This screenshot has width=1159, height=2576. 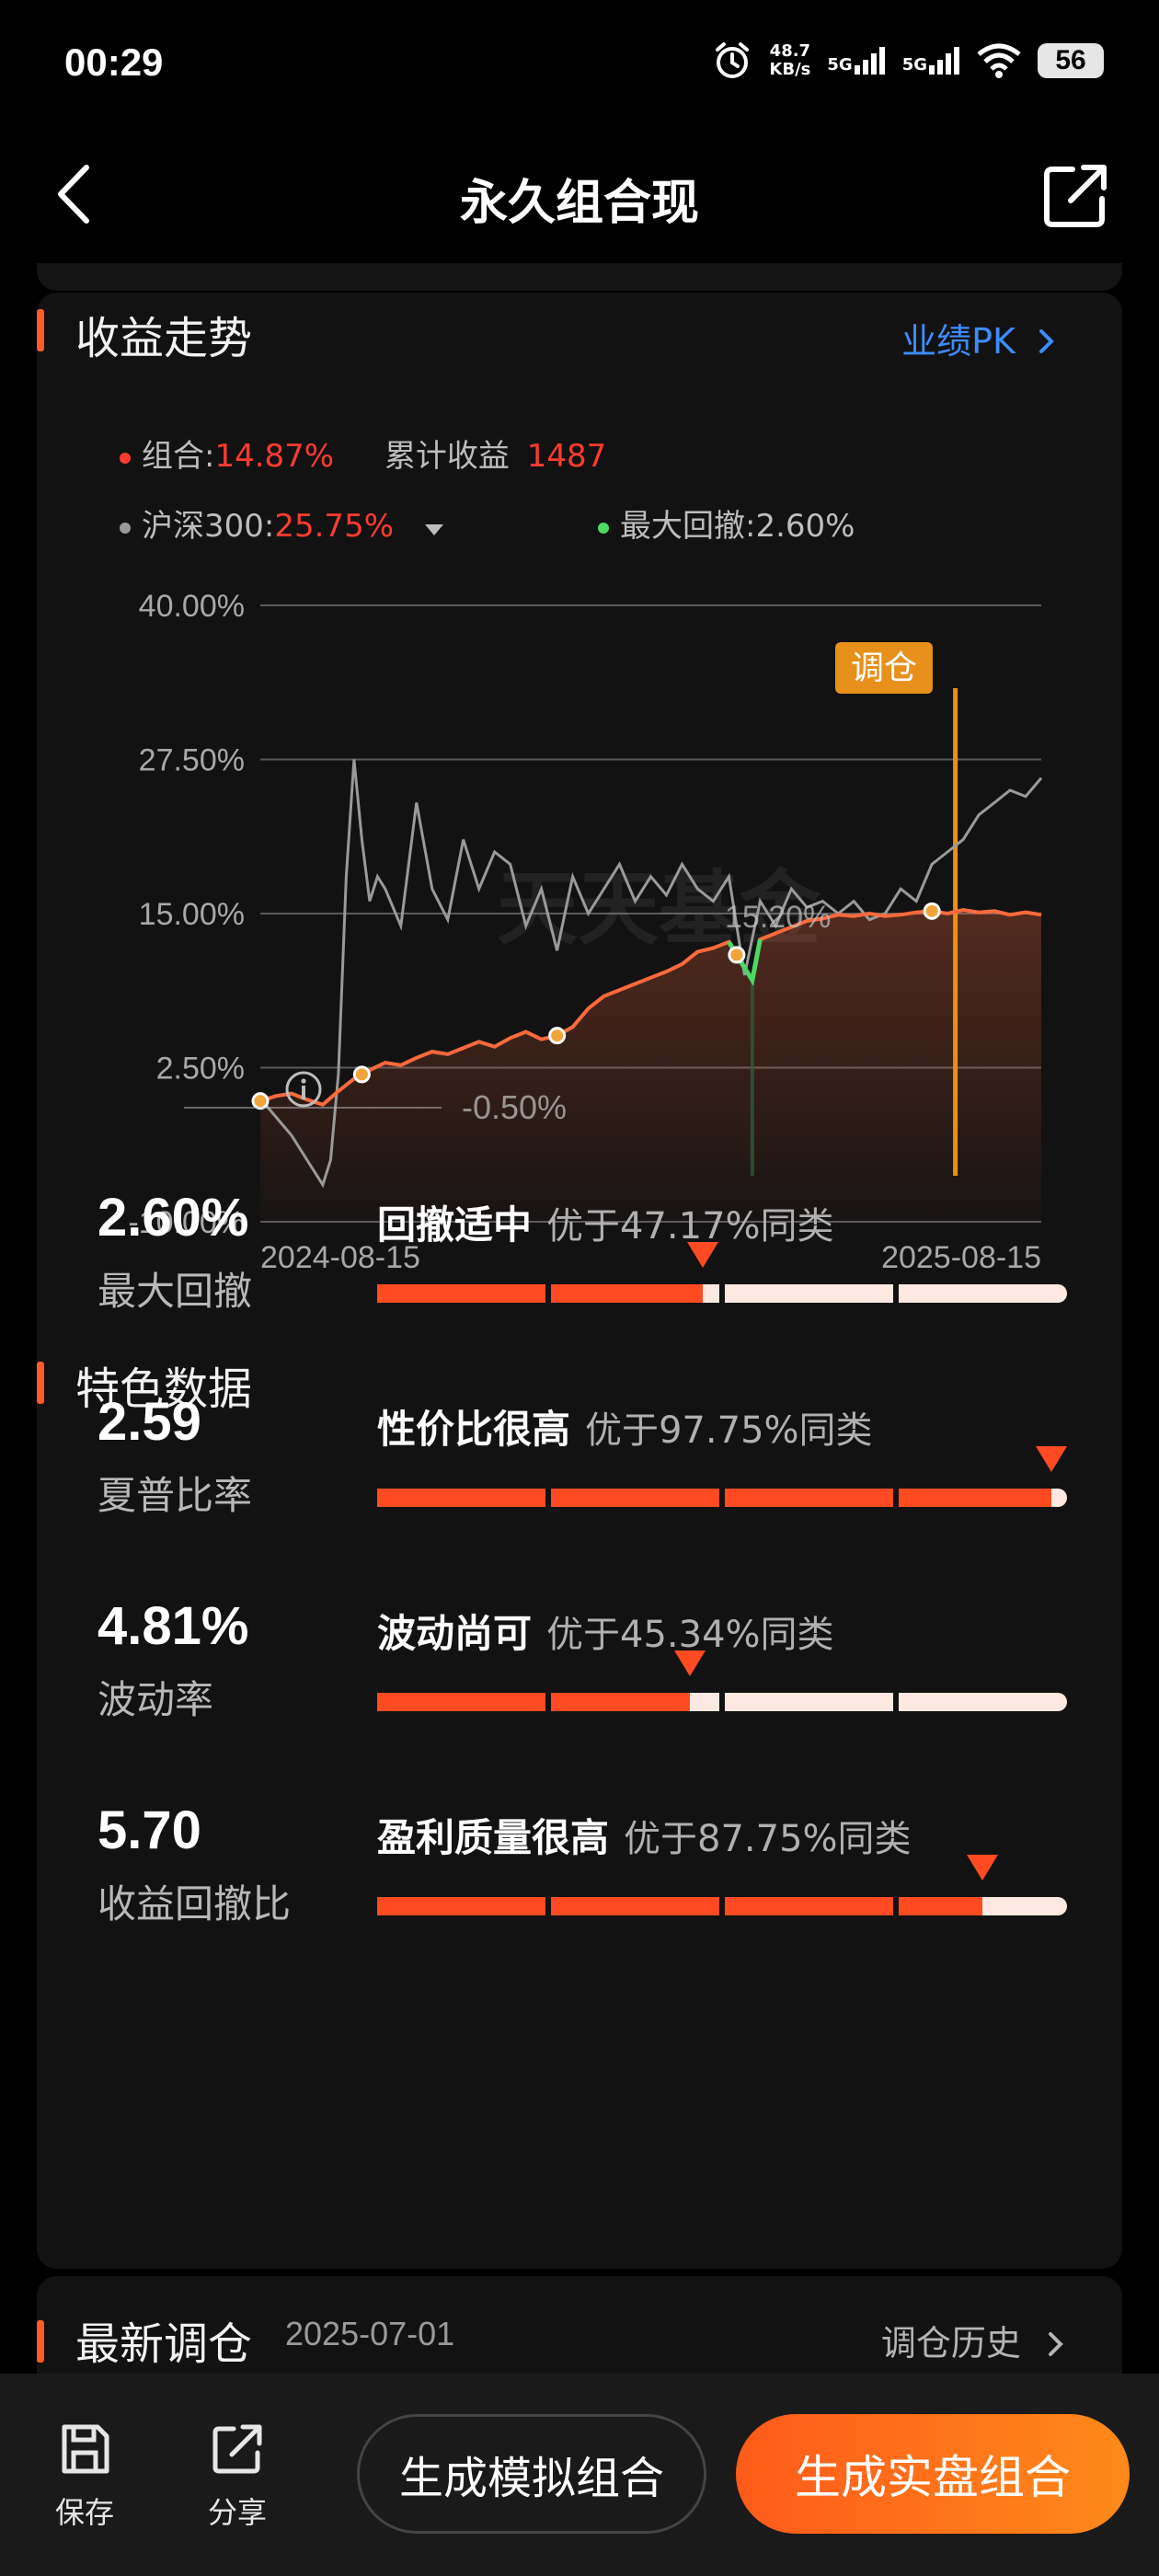 What do you see at coordinates (175, 1495) in the screenshot?
I see `metric-name: 夏普比率` at bounding box center [175, 1495].